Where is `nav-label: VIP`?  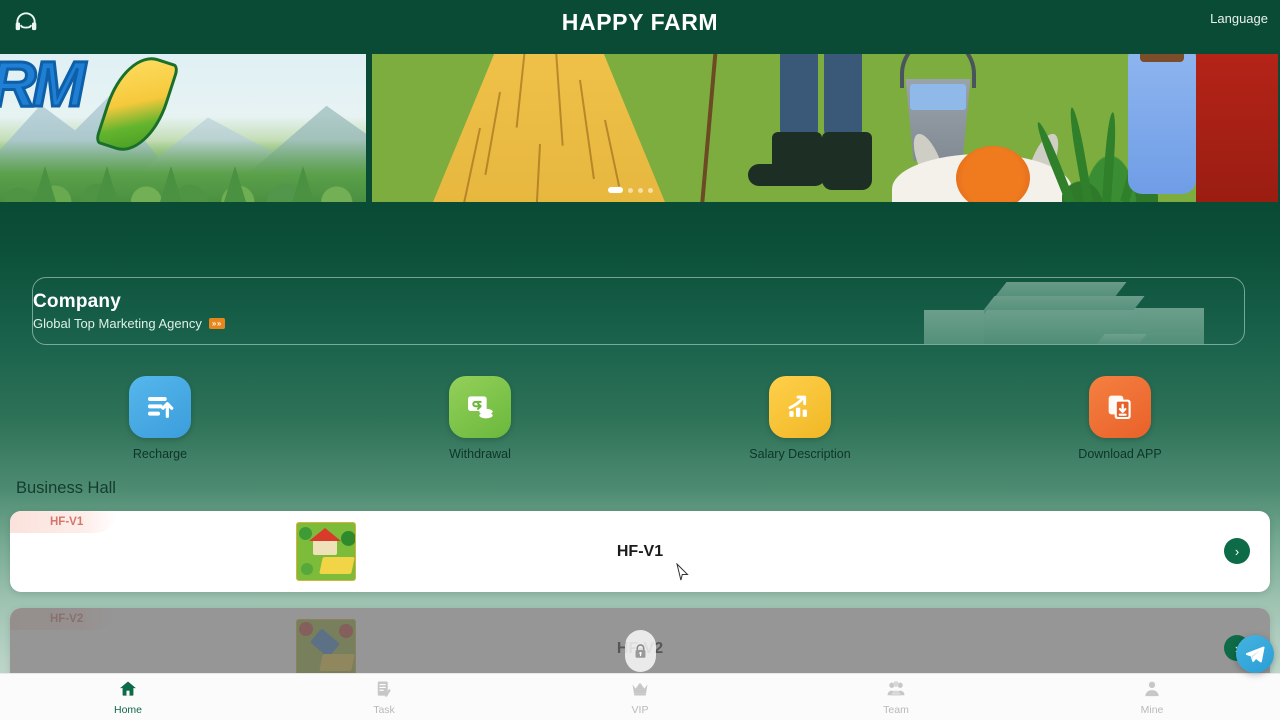 nav-label: VIP is located at coordinates (640, 709).